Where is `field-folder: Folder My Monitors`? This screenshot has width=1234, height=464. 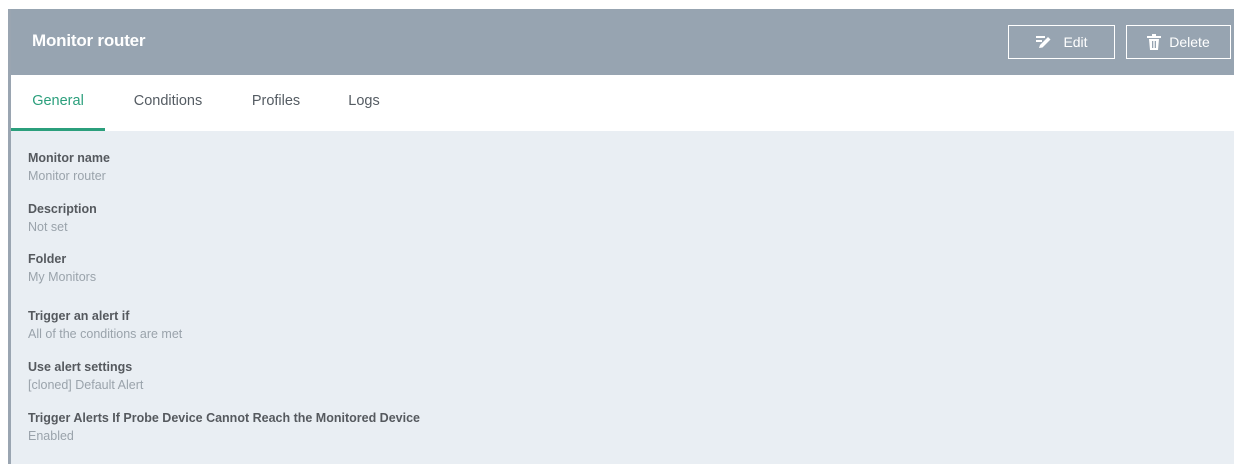
field-folder: Folder My Monitors is located at coordinates (62, 268).